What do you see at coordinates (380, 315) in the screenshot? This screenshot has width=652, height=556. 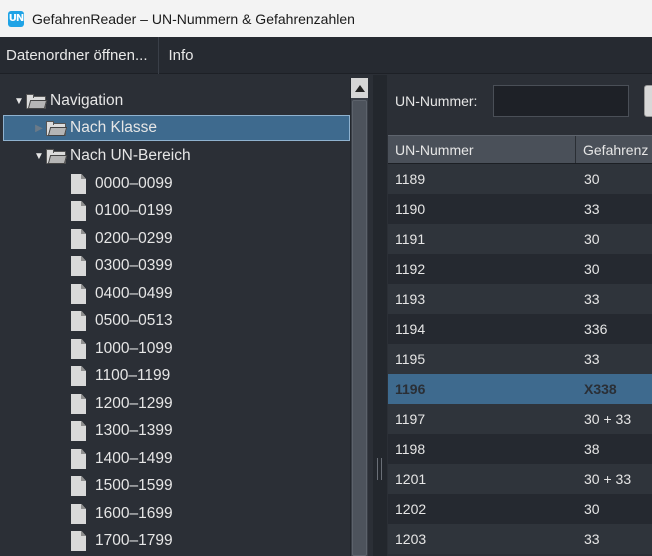 I see `pane-splitter` at bounding box center [380, 315].